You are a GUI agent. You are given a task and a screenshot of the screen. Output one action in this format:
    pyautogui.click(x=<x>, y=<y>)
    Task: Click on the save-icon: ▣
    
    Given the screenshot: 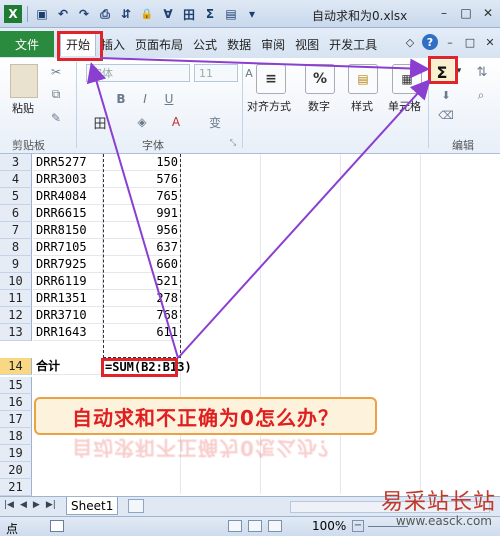 What is the action you would take?
    pyautogui.click(x=42, y=14)
    